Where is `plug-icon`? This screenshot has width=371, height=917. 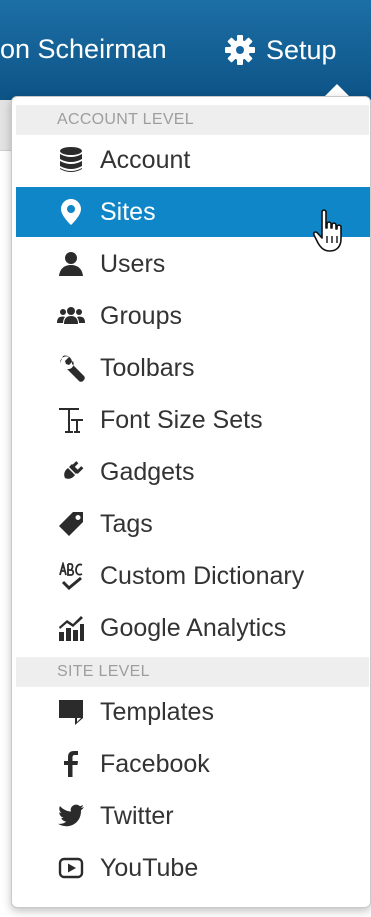 plug-icon is located at coordinates (71, 472).